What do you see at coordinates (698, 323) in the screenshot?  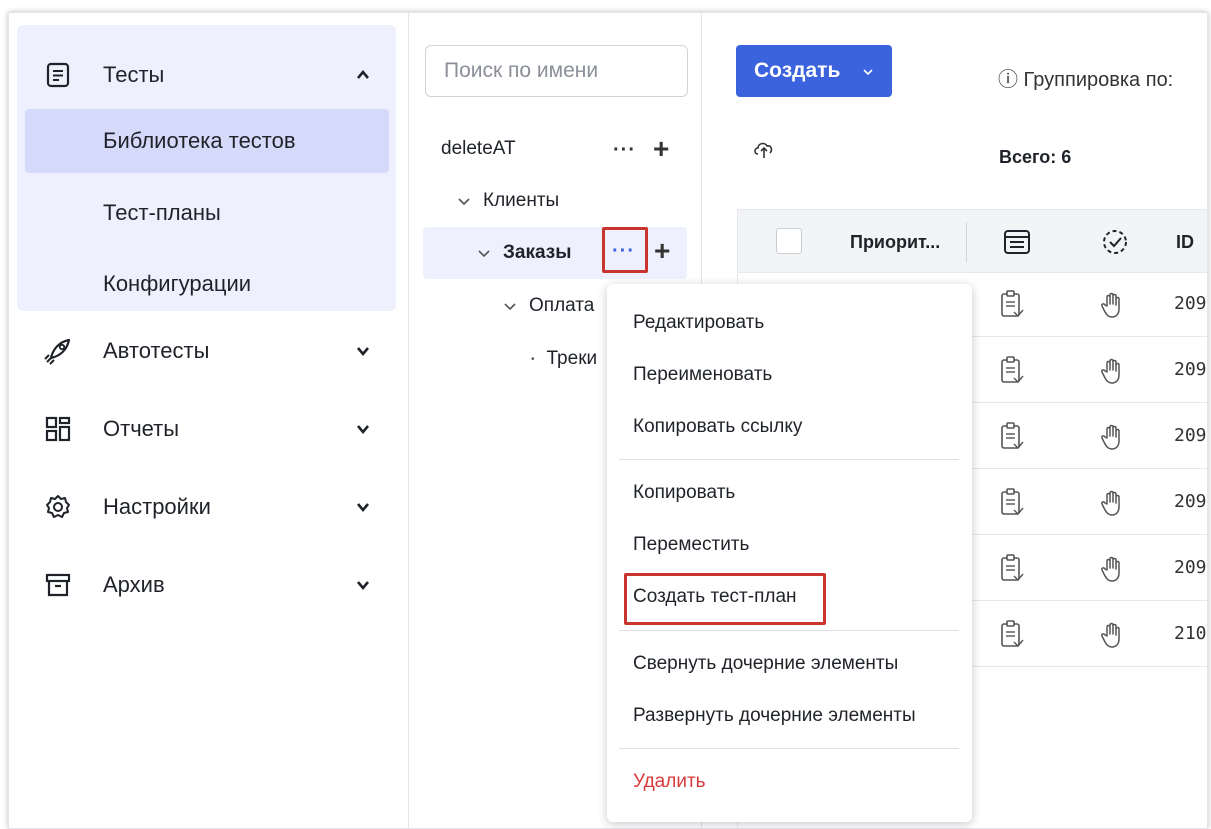 I see `menu-item-edit: Редактировать` at bounding box center [698, 323].